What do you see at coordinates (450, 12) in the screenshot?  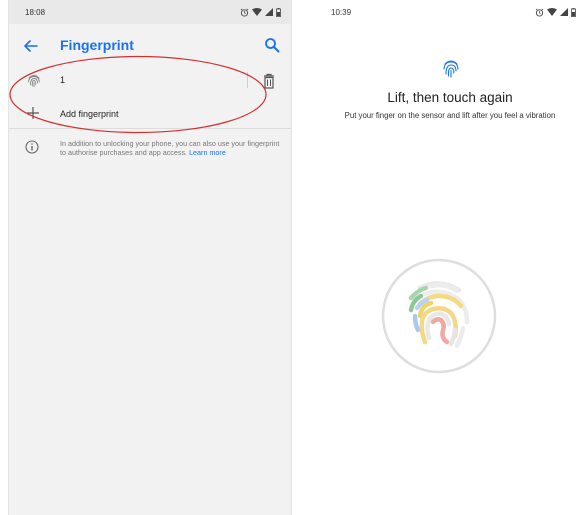 I see `status-bar: 10:39` at bounding box center [450, 12].